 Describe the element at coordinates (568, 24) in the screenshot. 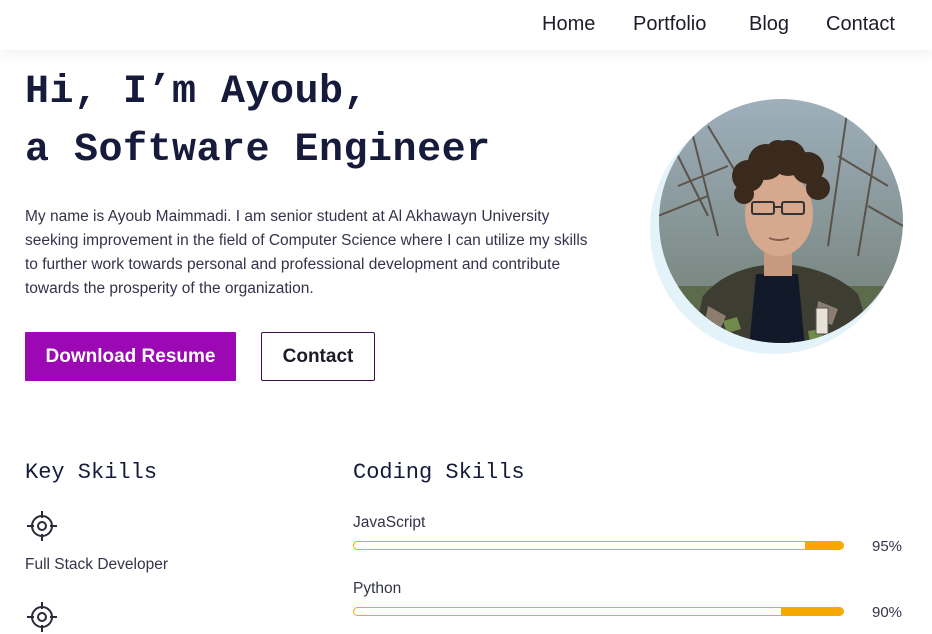

I see `nav-home-link: Home` at that location.